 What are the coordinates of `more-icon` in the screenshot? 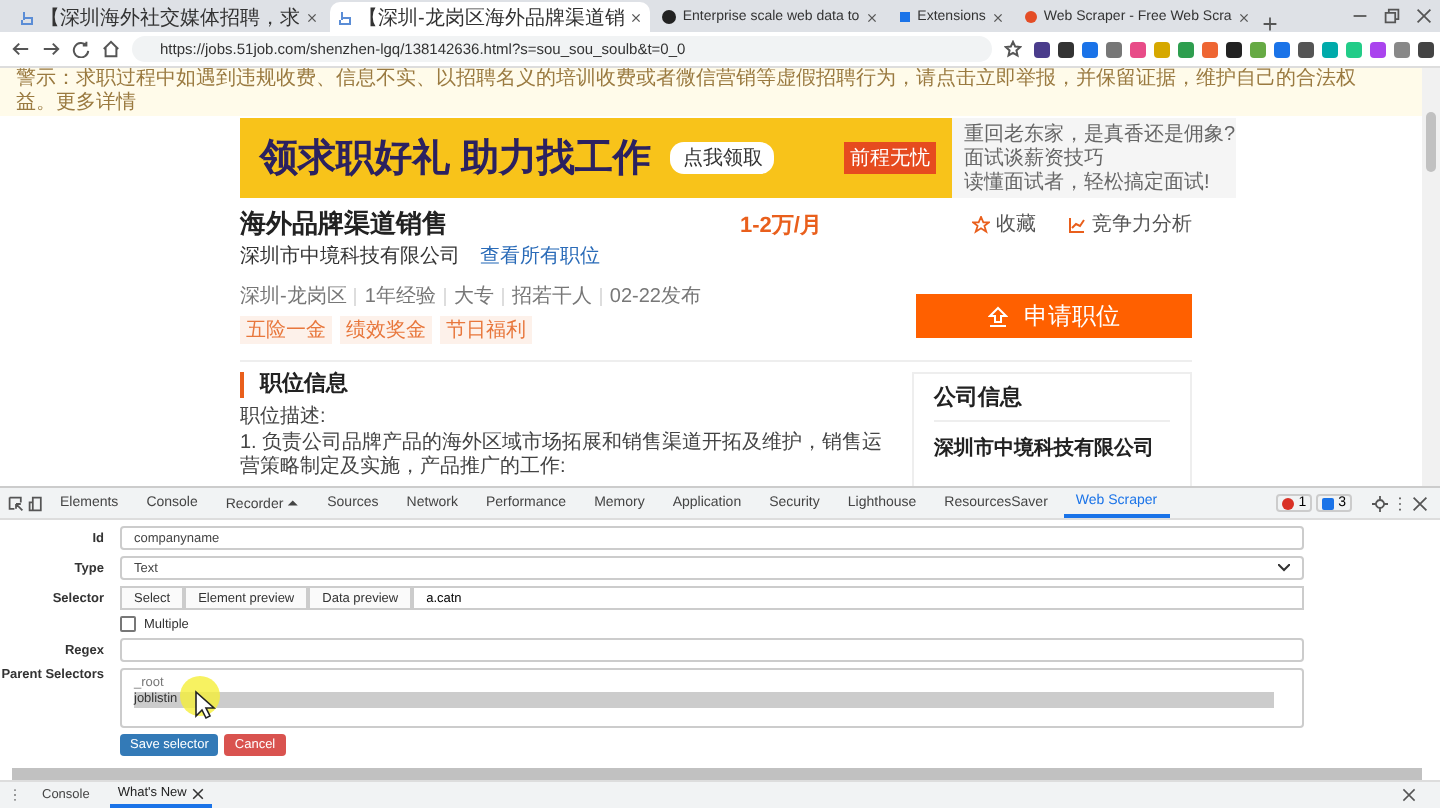 It's located at (15, 795).